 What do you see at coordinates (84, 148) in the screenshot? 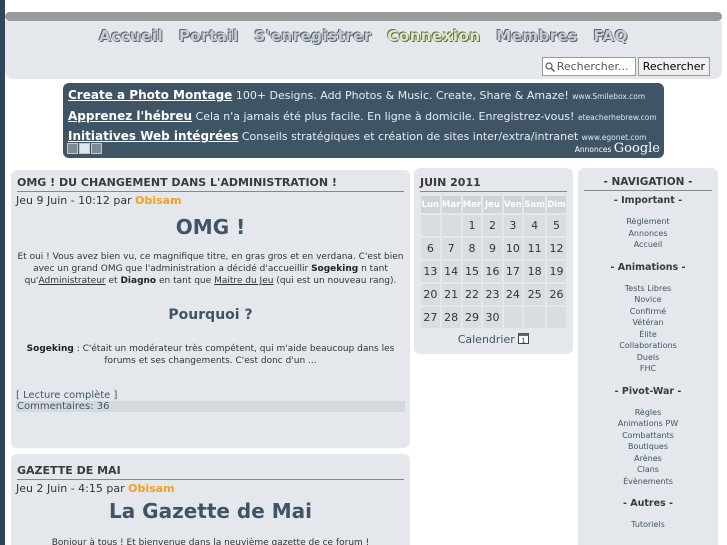
I see `ad-next-button` at bounding box center [84, 148].